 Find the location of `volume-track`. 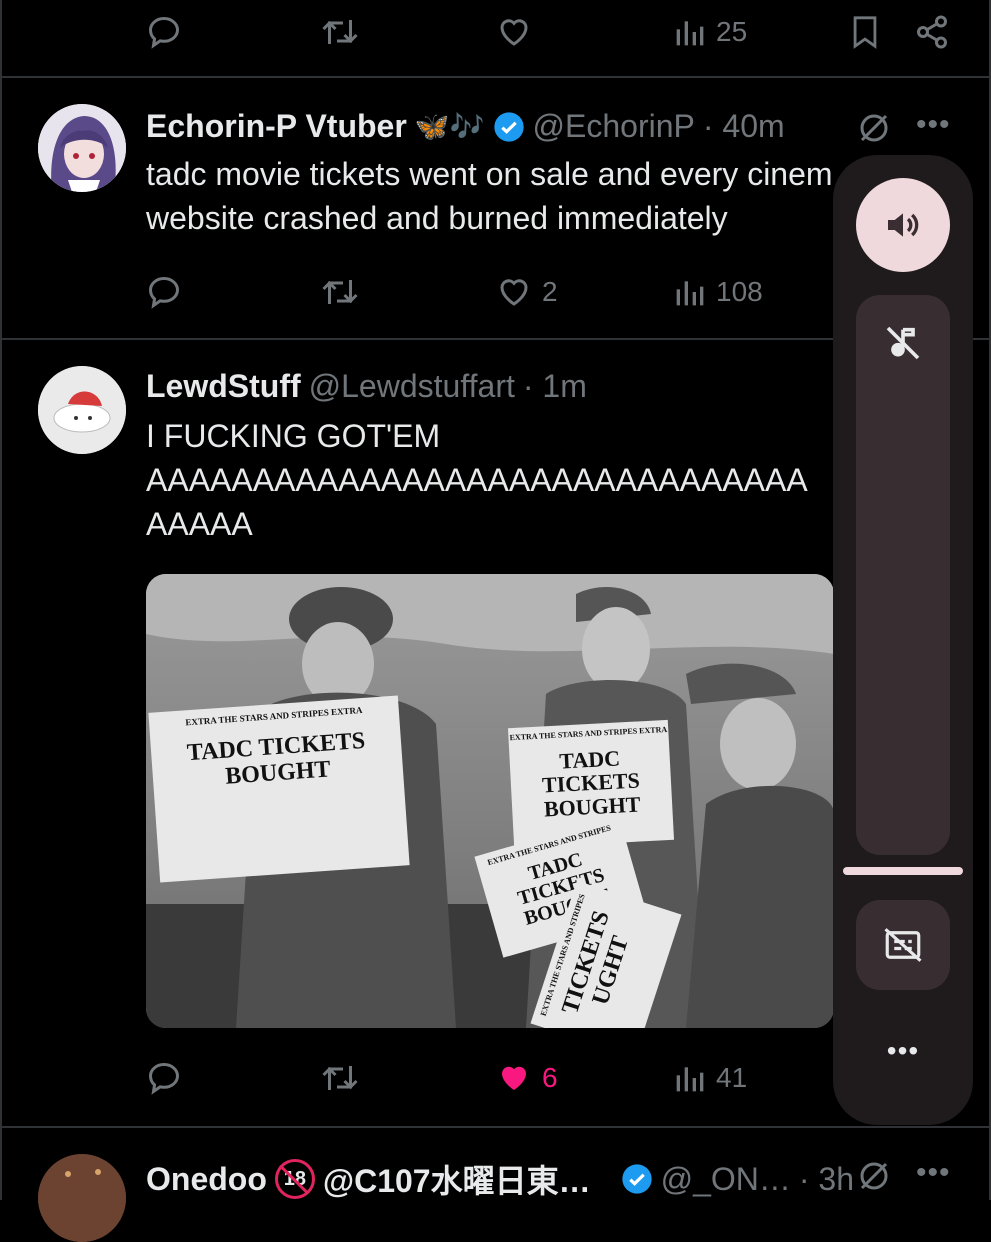

volume-track is located at coordinates (903, 871).